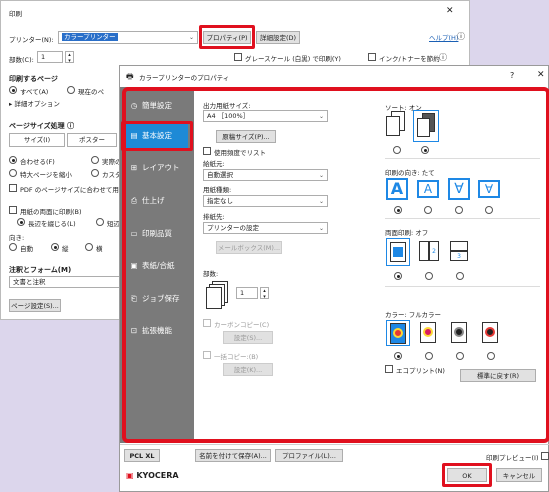 The height and width of the screenshot is (492, 549). I want to click on fit-radio, so click(13, 160).